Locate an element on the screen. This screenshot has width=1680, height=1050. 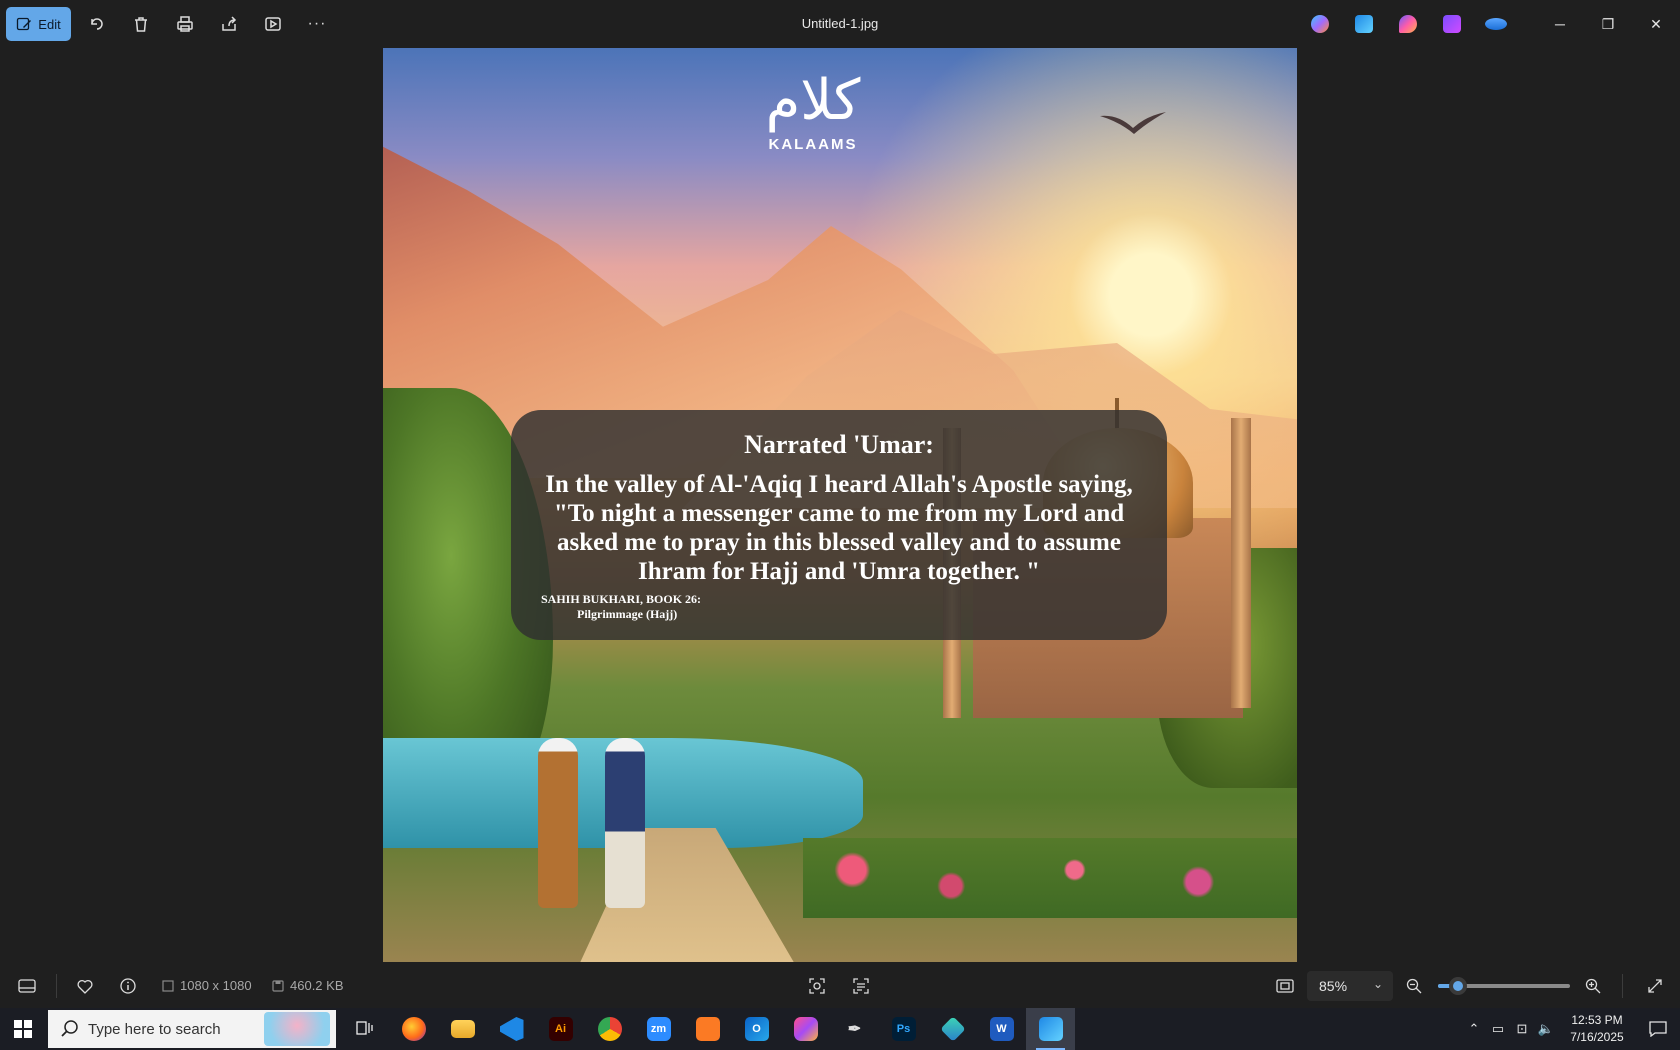
photo-editor-icon is located at coordinates (1364, 24).